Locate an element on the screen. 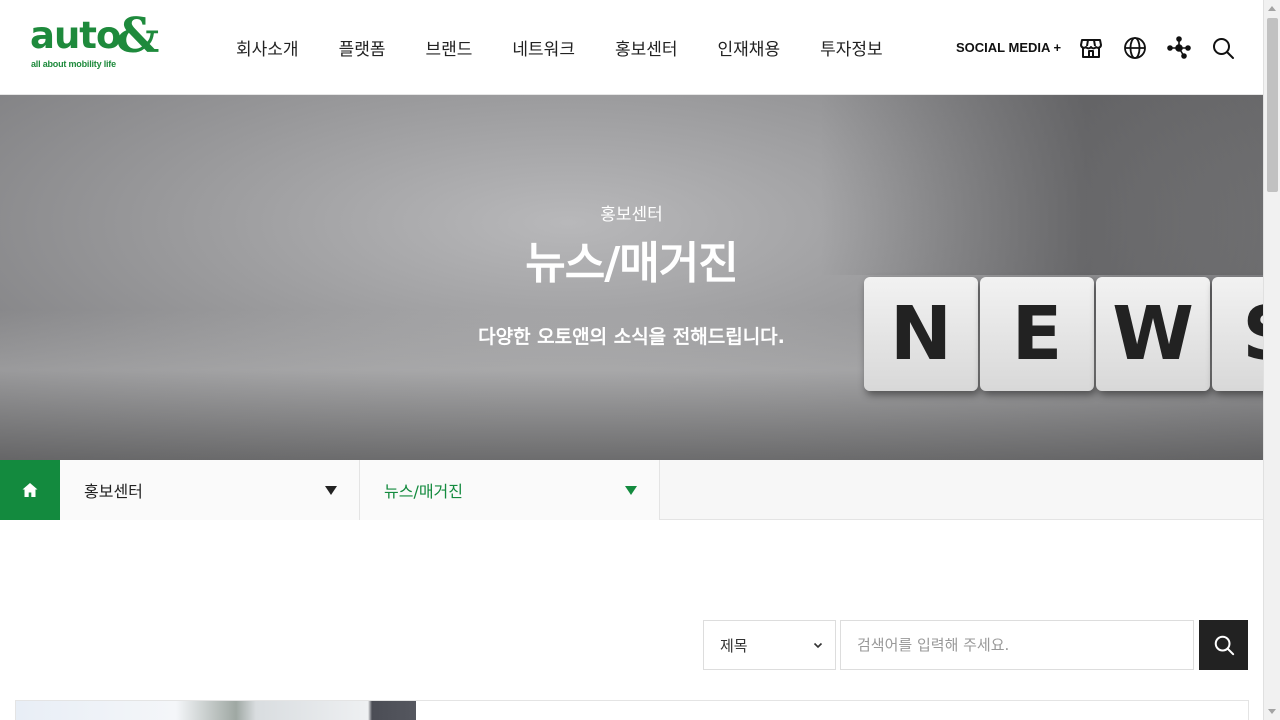  nav-item-network: 네트워크 is located at coordinates (543, 47).